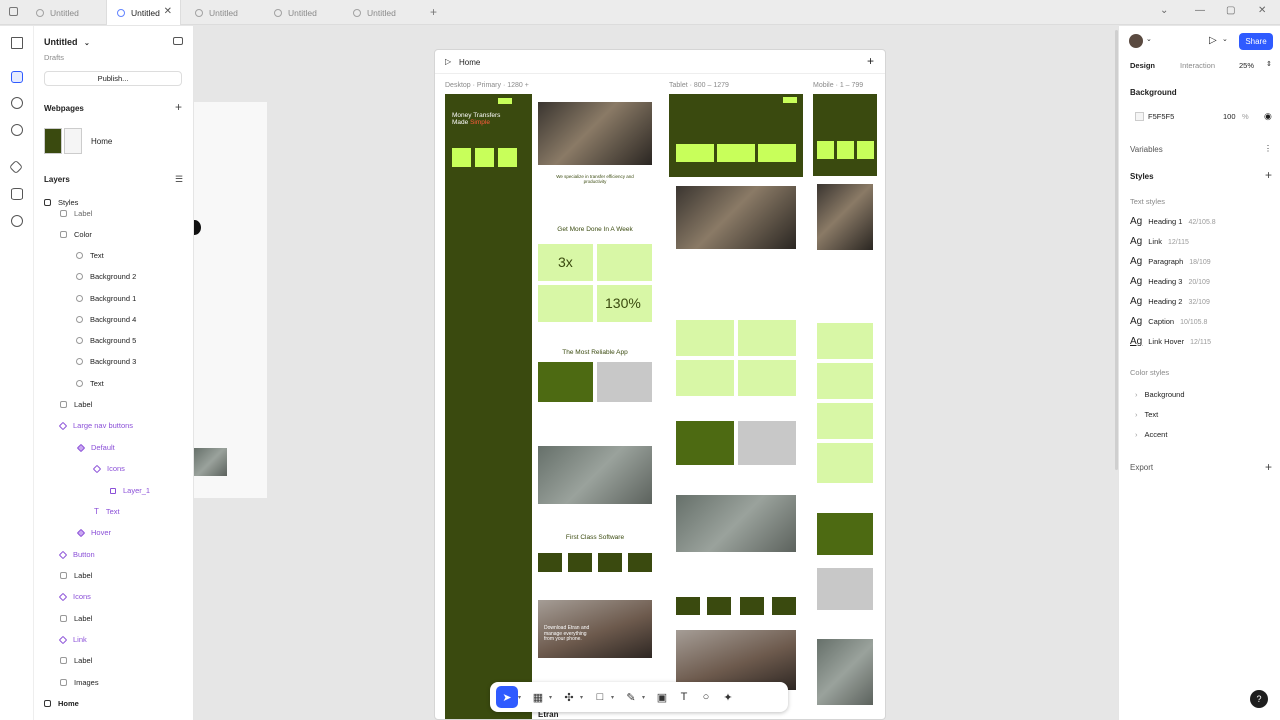 The image size is (1280, 720). Describe the element at coordinates (76, 554) in the screenshot. I see `layer-row: Button` at that location.